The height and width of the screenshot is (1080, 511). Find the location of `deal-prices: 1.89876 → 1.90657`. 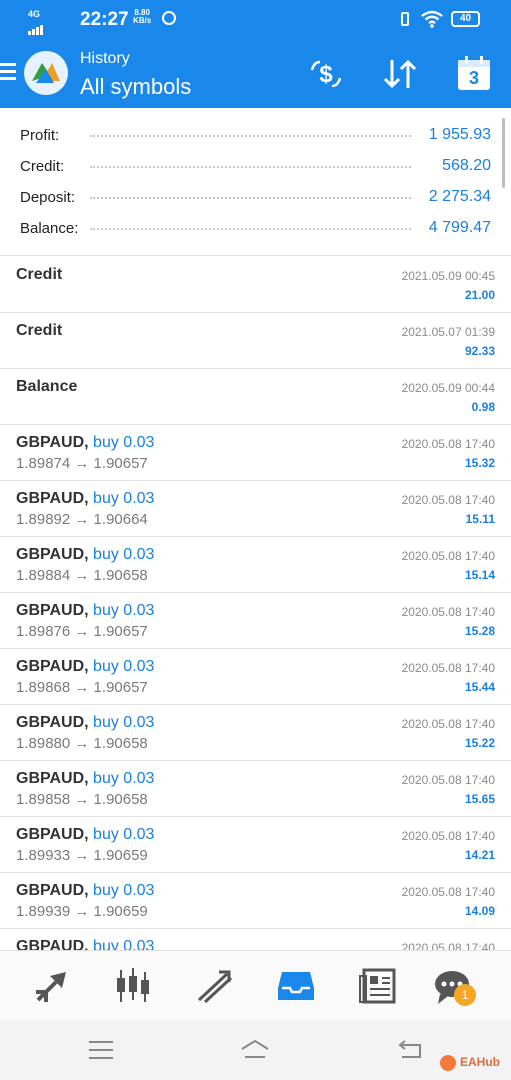

deal-prices: 1.89876 → 1.90657 is located at coordinates (82, 631).